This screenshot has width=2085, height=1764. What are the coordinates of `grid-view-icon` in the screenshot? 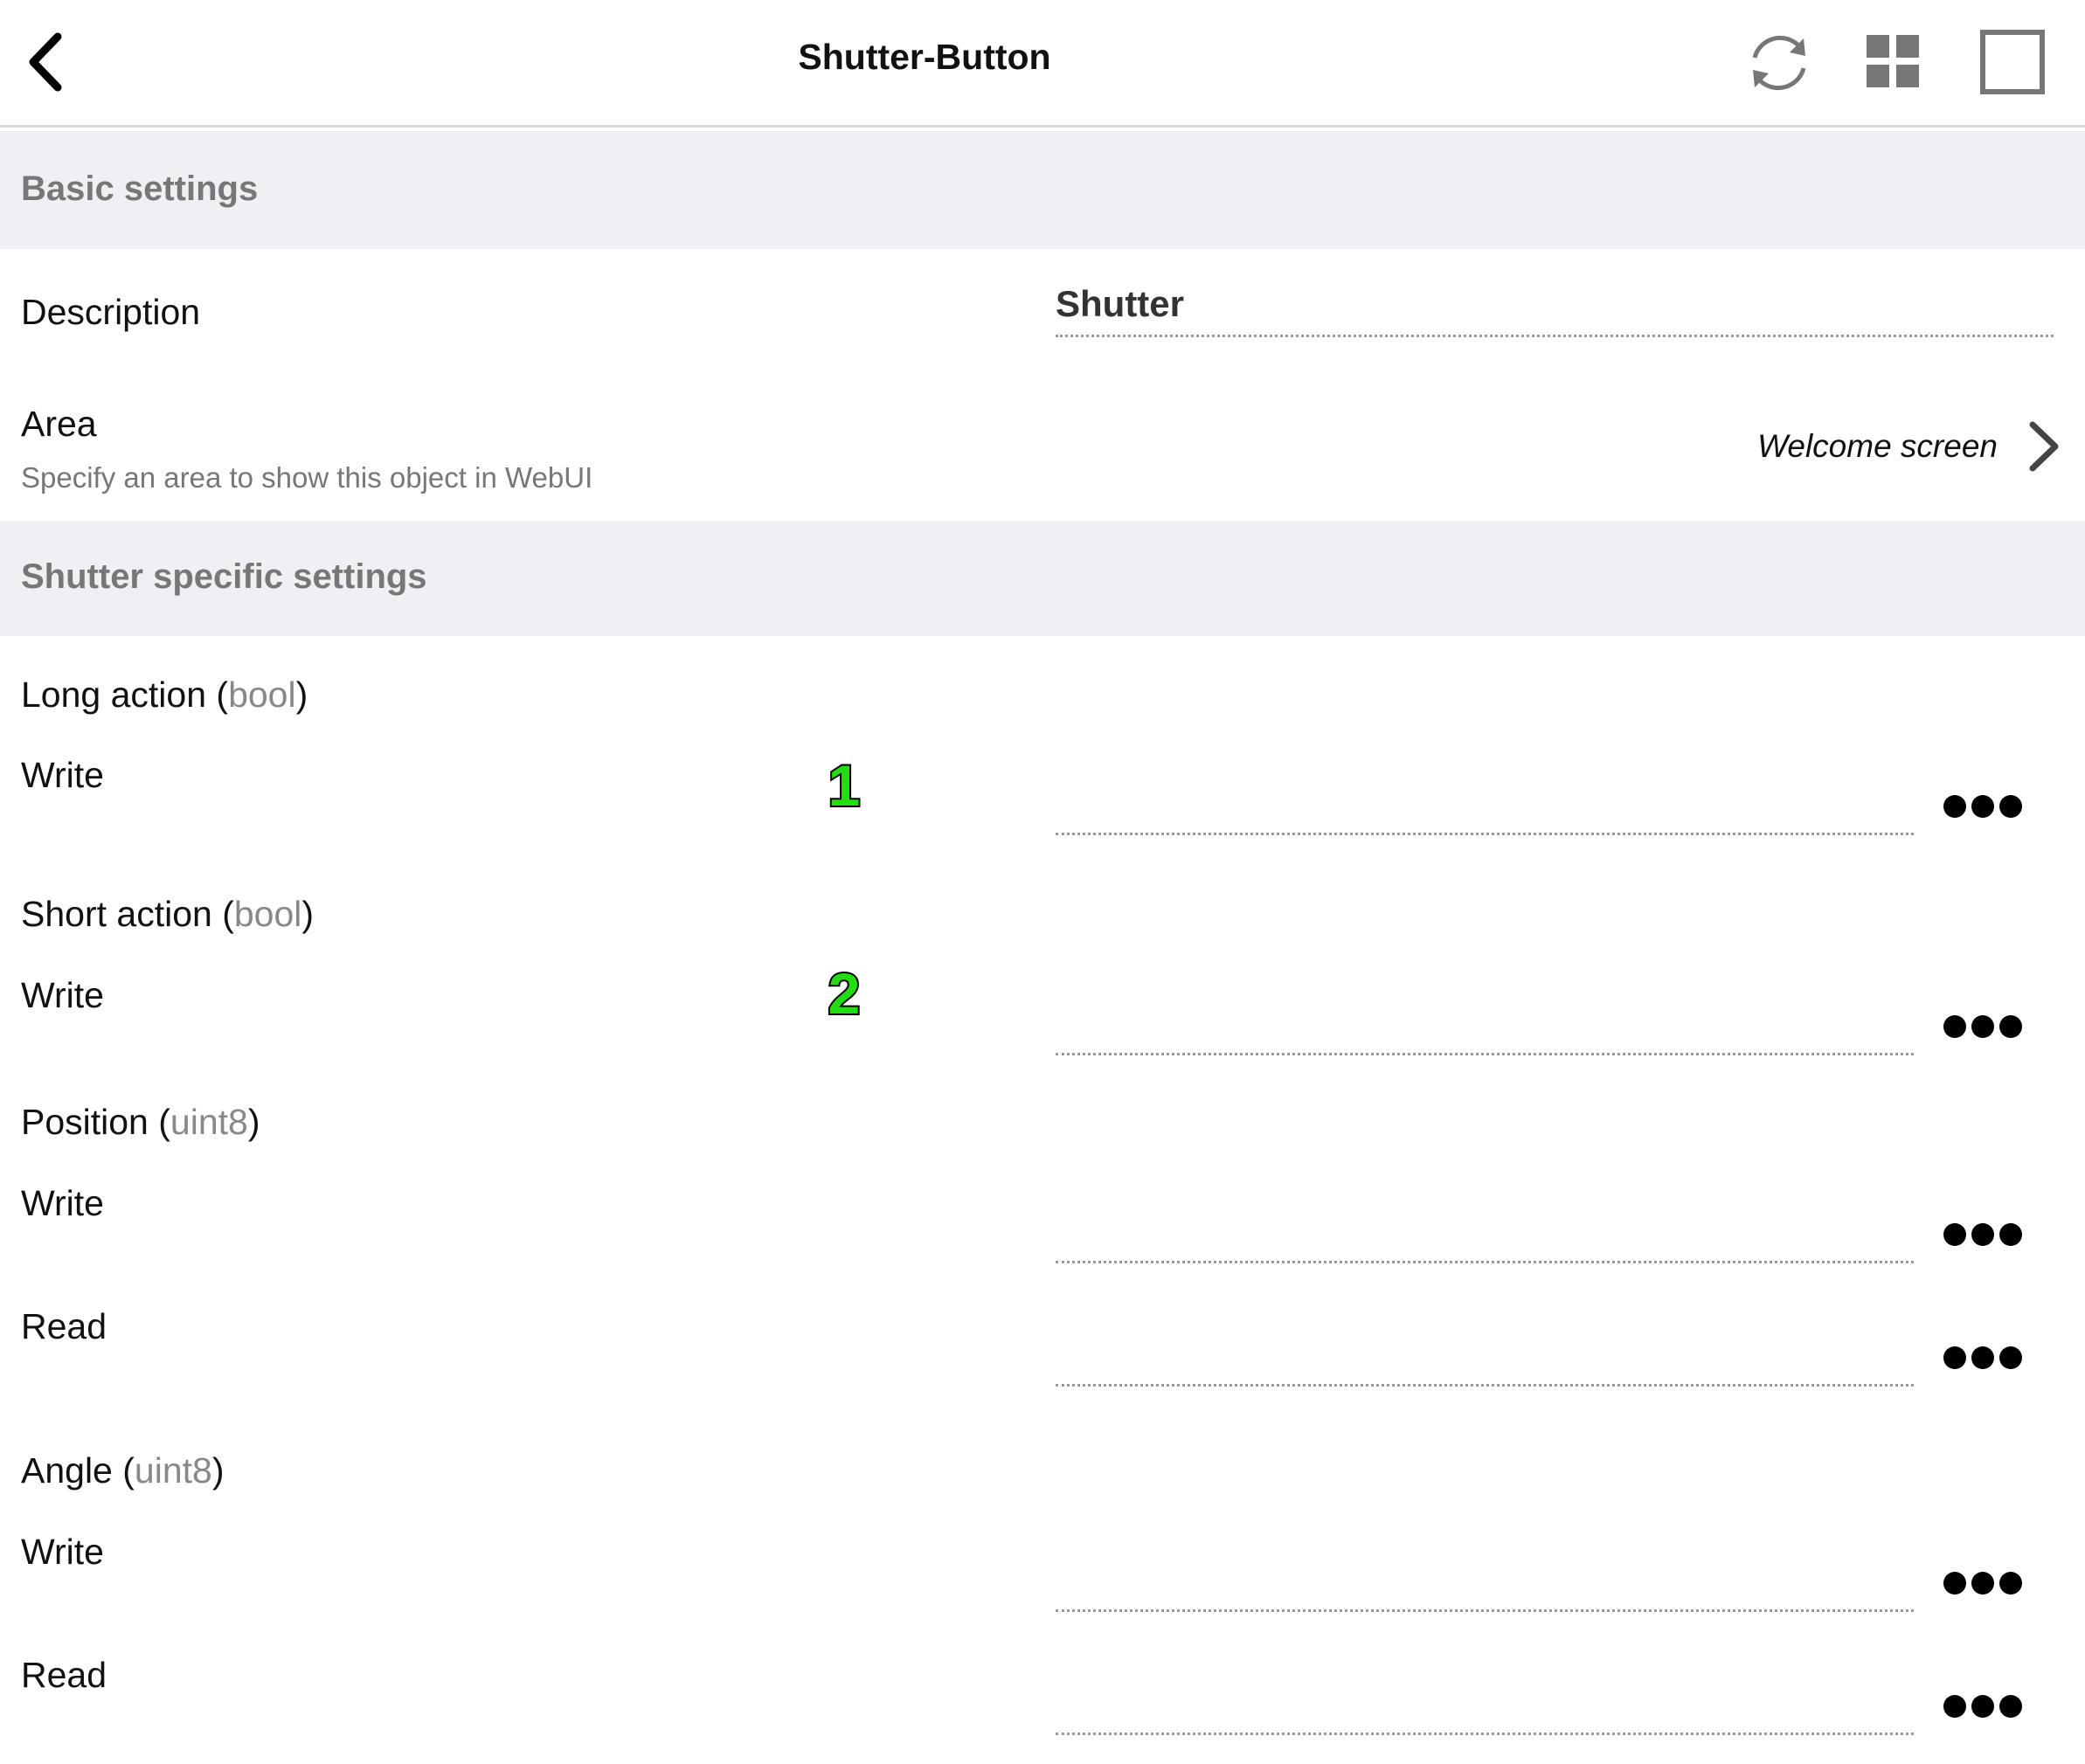 It's located at (1893, 61).